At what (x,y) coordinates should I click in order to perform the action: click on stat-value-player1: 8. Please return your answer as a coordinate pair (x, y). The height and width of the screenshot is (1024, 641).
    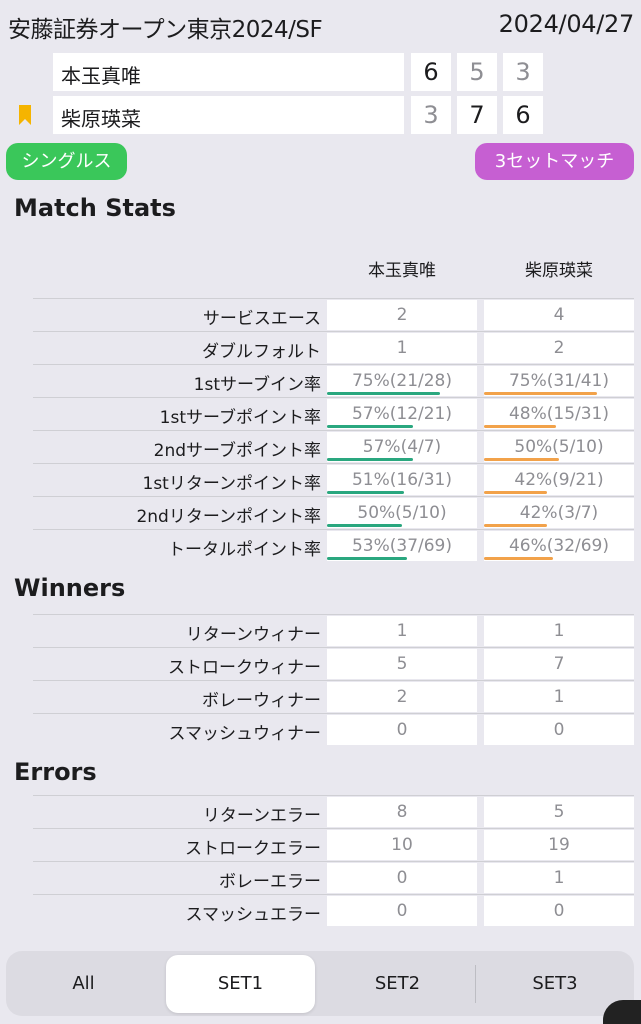
    Looking at the image, I should click on (402, 812).